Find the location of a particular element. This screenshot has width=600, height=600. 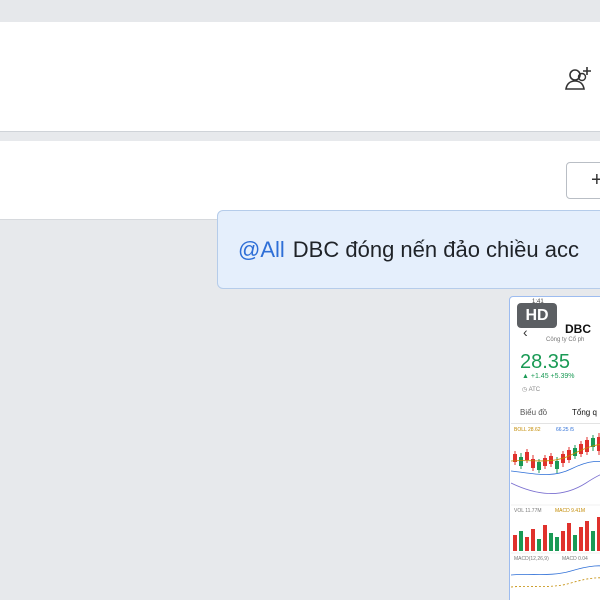

phone-tab-divider is located at coordinates (555, 423).